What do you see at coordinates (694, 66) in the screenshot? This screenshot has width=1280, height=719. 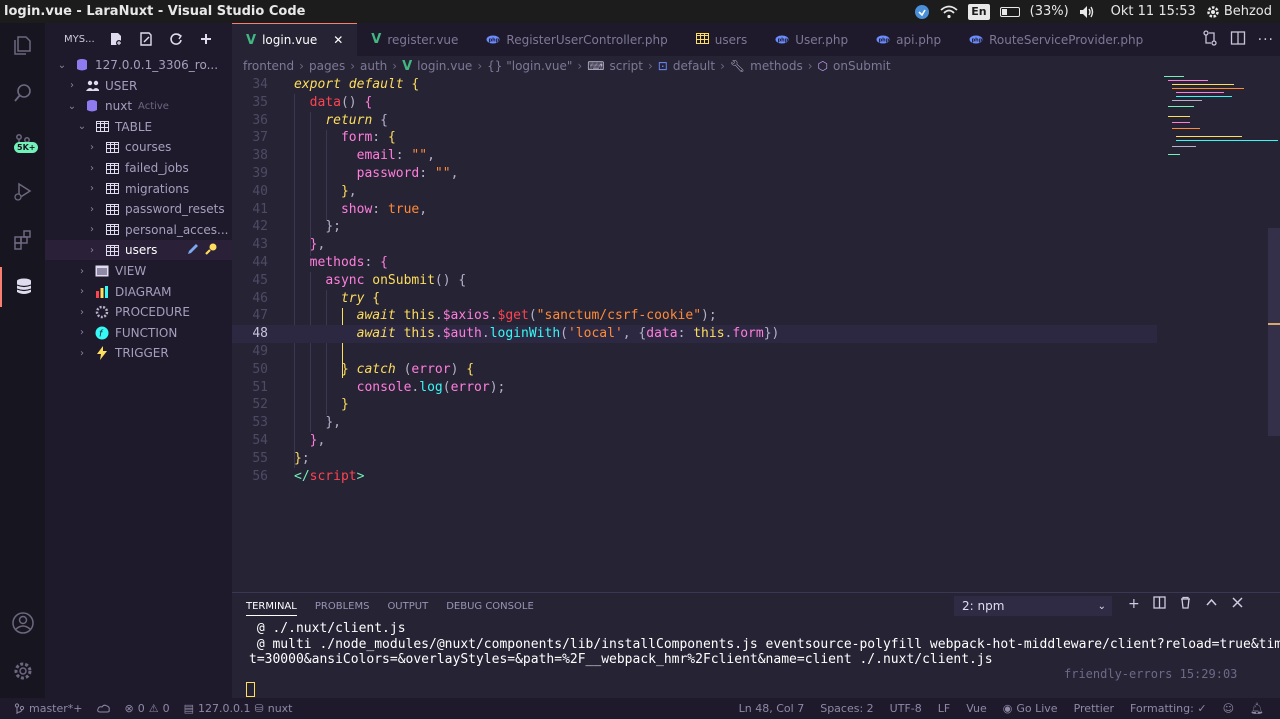 I see `breadcrumb-item: default` at bounding box center [694, 66].